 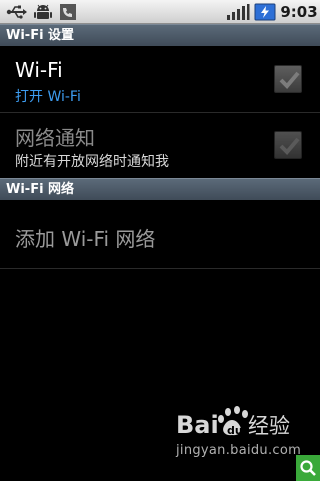 I want to click on wifi-checkbox, so click(x=288, y=79).